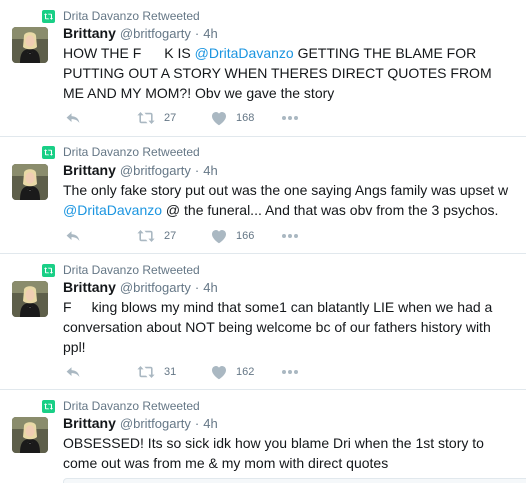 The height and width of the screenshot is (483, 526). What do you see at coordinates (232, 118) in the screenshot?
I see `like-button: 168` at bounding box center [232, 118].